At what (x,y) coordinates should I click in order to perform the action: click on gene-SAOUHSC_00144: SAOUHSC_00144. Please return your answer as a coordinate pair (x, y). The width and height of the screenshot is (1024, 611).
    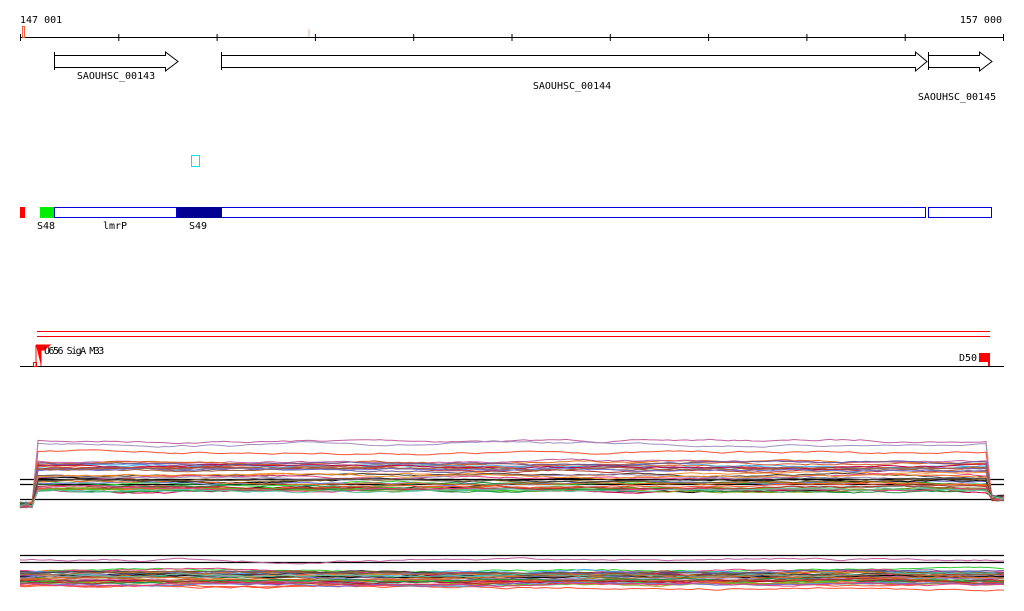
    Looking at the image, I should click on (574, 71).